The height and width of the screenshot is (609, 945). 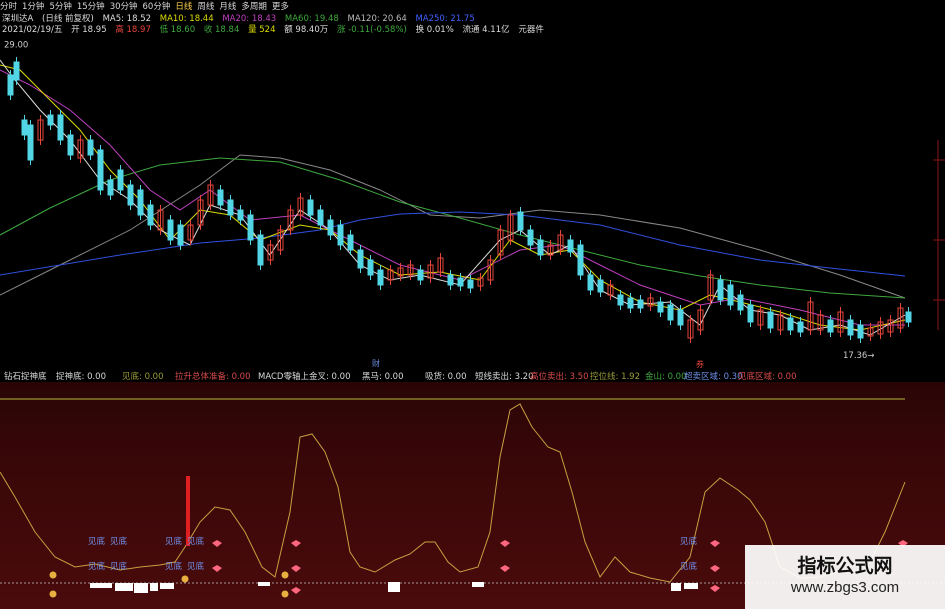 I want to click on signal-label-5: 见底, so click(x=119, y=567).